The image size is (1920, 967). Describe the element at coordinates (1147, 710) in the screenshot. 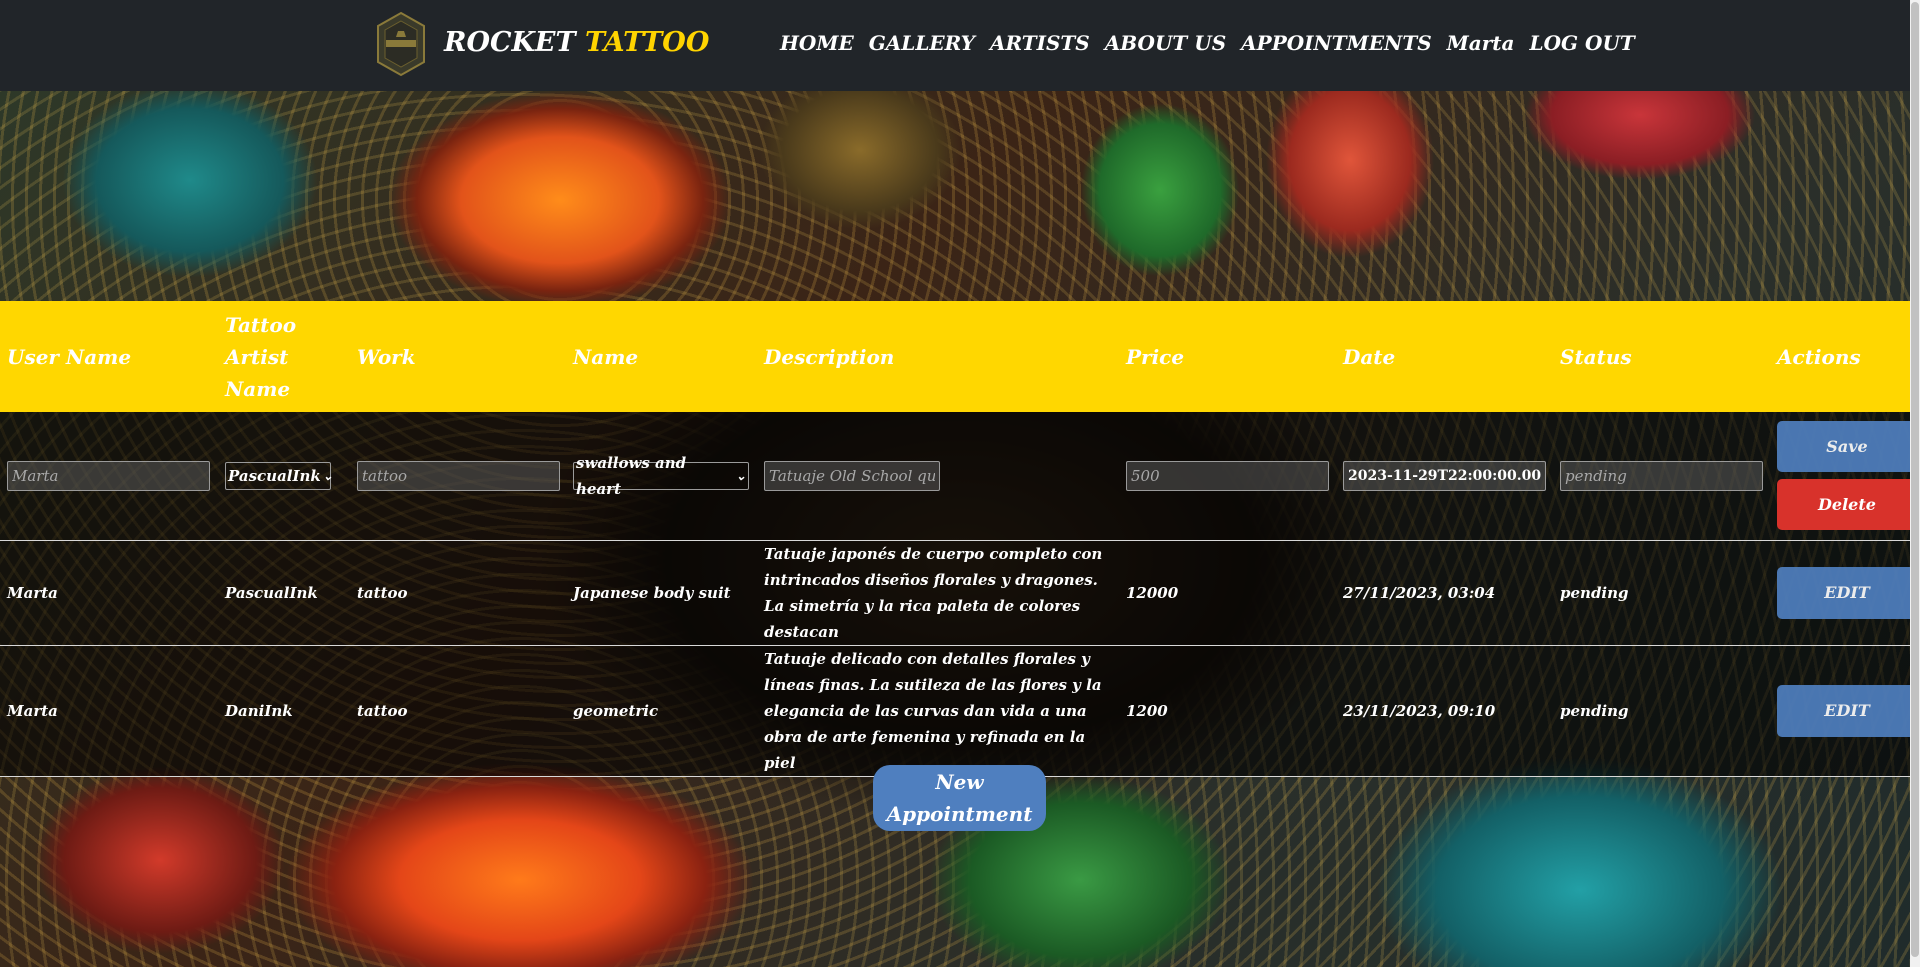

I see `cell-price: 1200` at that location.